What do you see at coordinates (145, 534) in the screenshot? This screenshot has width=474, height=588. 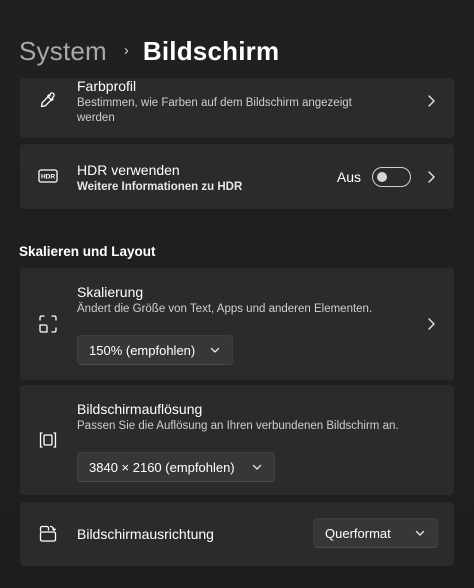 I see `orientation-title: Bildschirmausrichtung` at bounding box center [145, 534].